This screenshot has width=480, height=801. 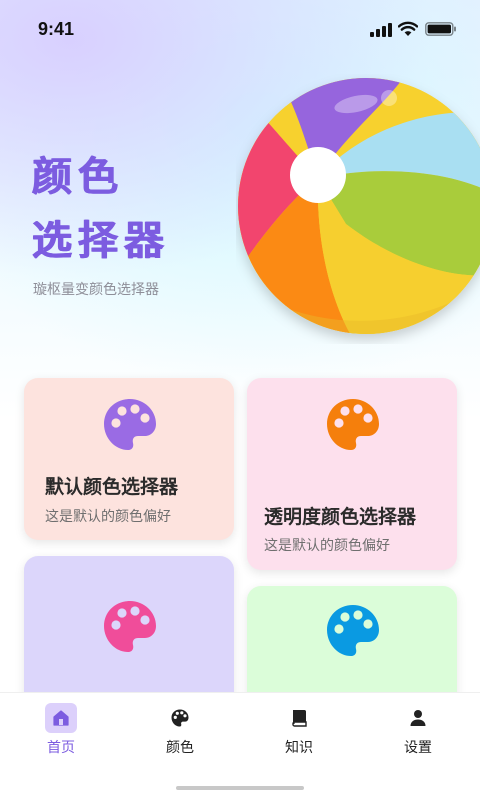 What do you see at coordinates (96, 290) in the screenshot?
I see `hero-subtitle: 璇枢量变颜色选择器` at bounding box center [96, 290].